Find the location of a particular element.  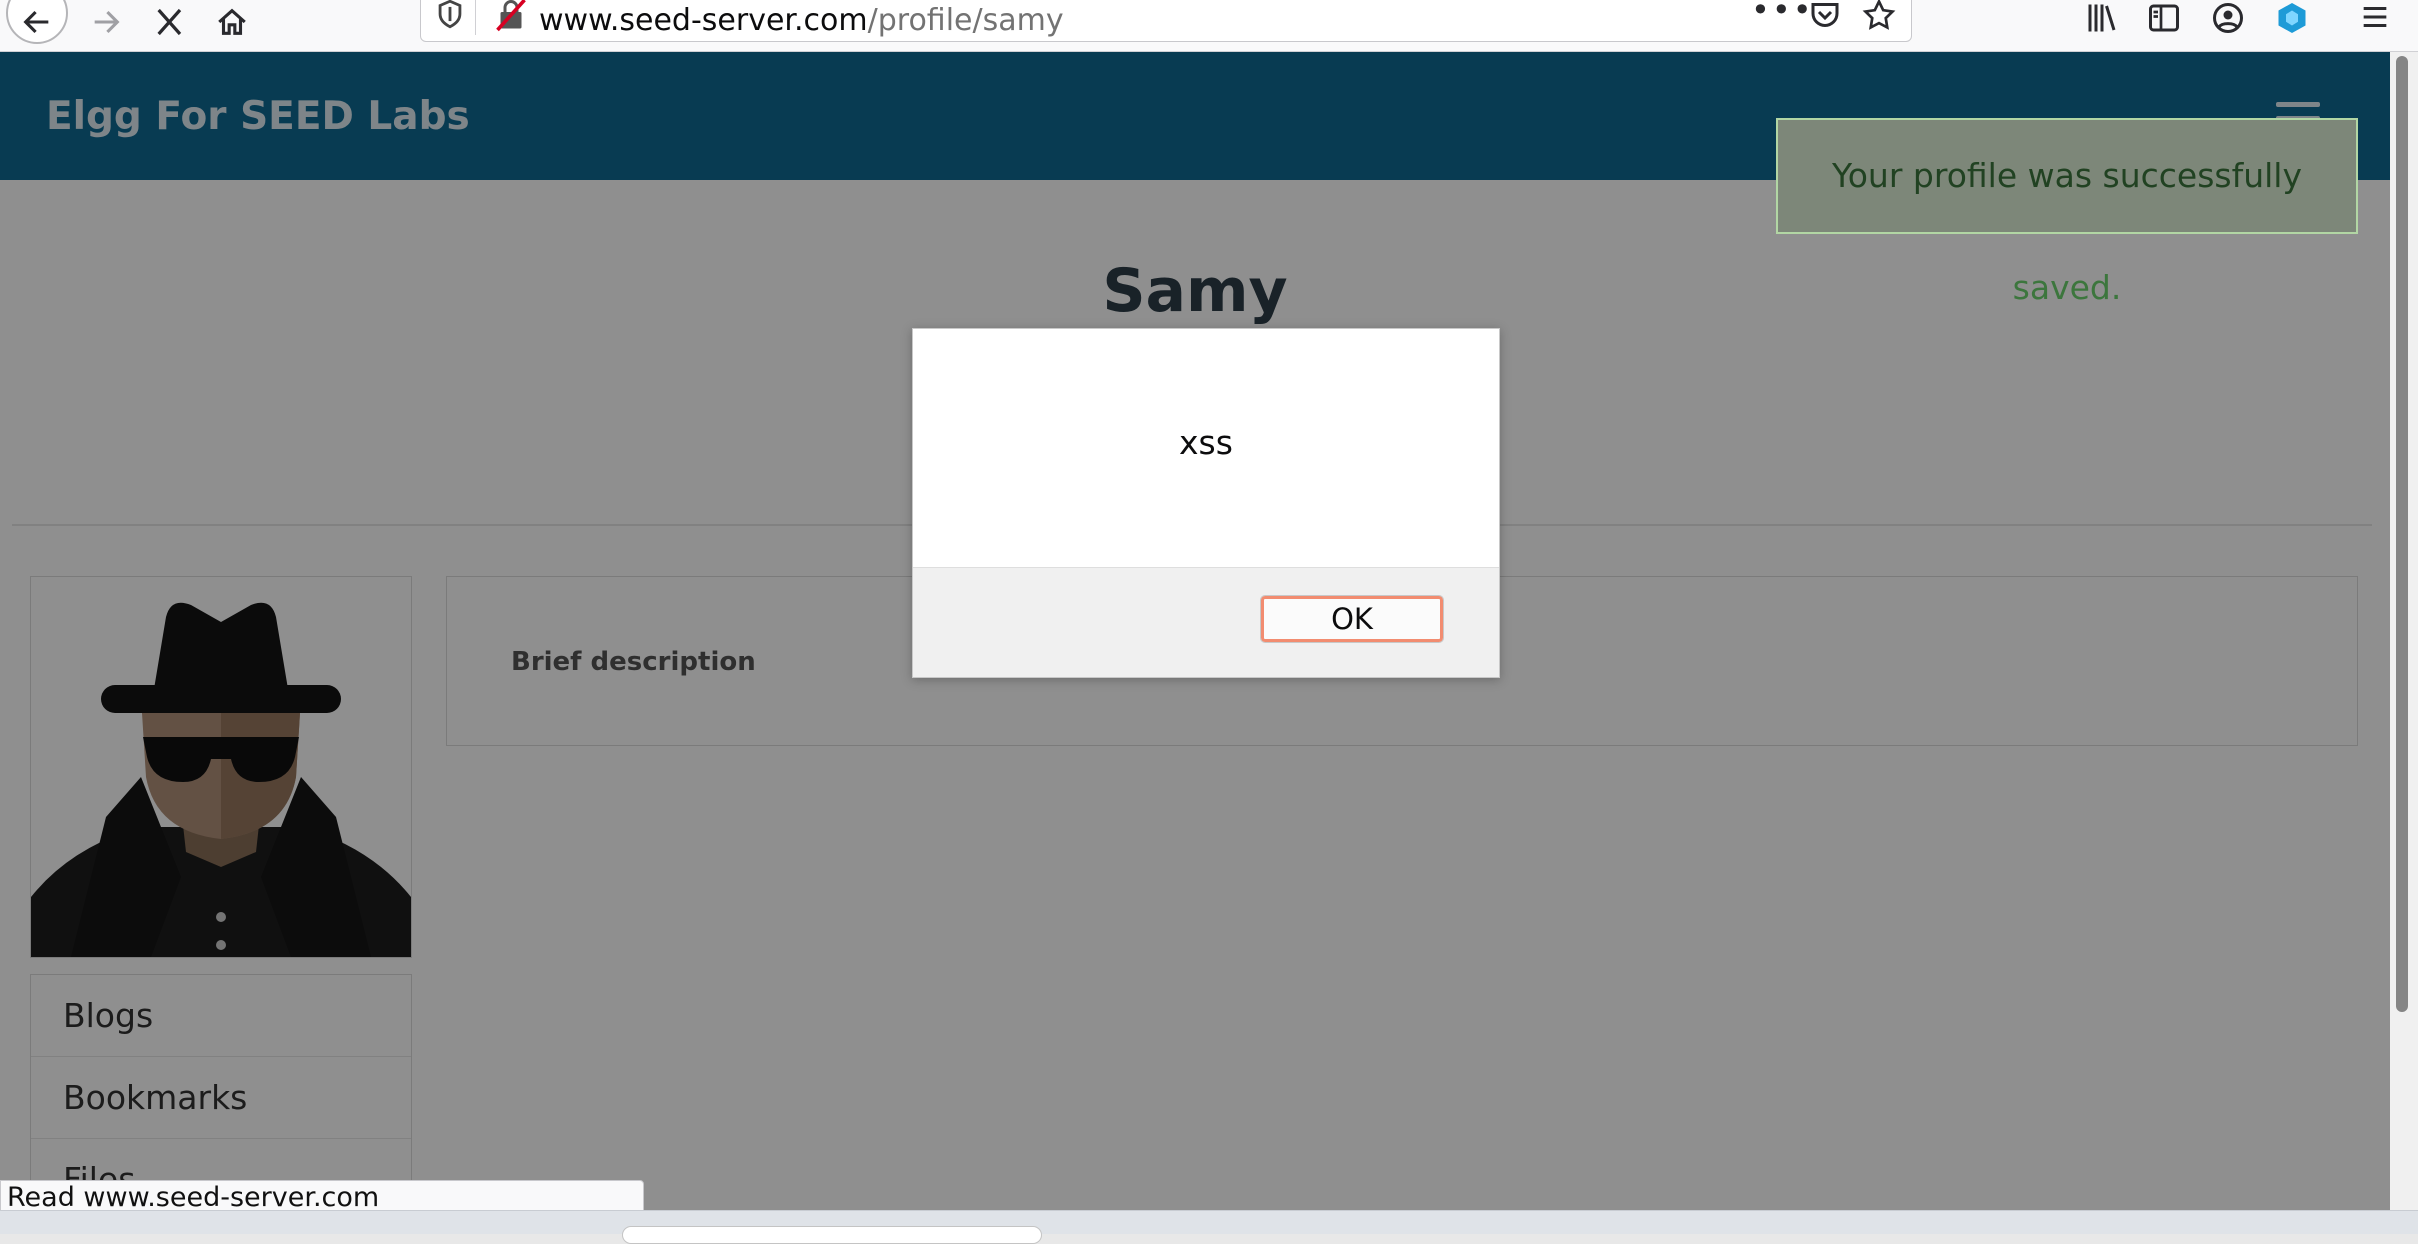

os-taskbar is located at coordinates (1209, 1222).